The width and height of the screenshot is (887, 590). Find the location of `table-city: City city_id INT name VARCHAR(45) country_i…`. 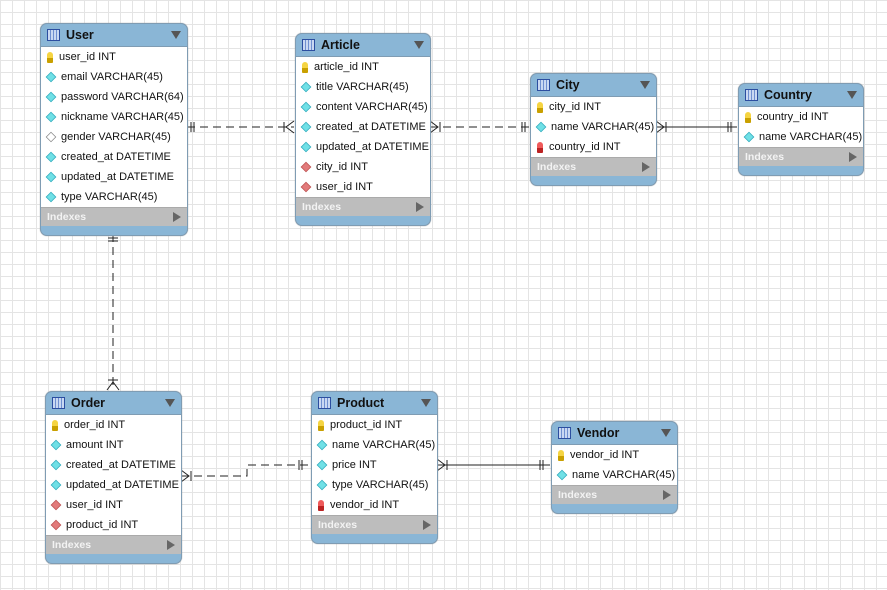

table-city: City city_id INT name VARCHAR(45) country_i… is located at coordinates (593, 129).